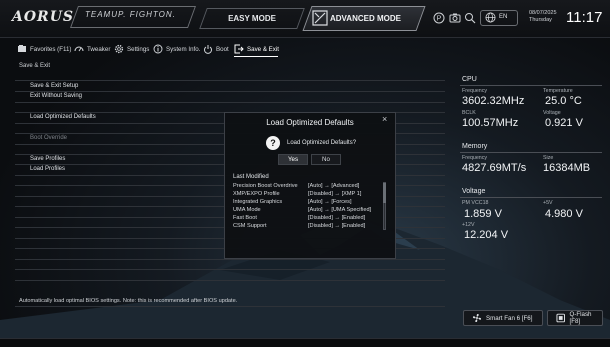  What do you see at coordinates (493, 101) in the screenshot?
I see `cpu-frequency-value: 3602.32MHz` at bounding box center [493, 101].